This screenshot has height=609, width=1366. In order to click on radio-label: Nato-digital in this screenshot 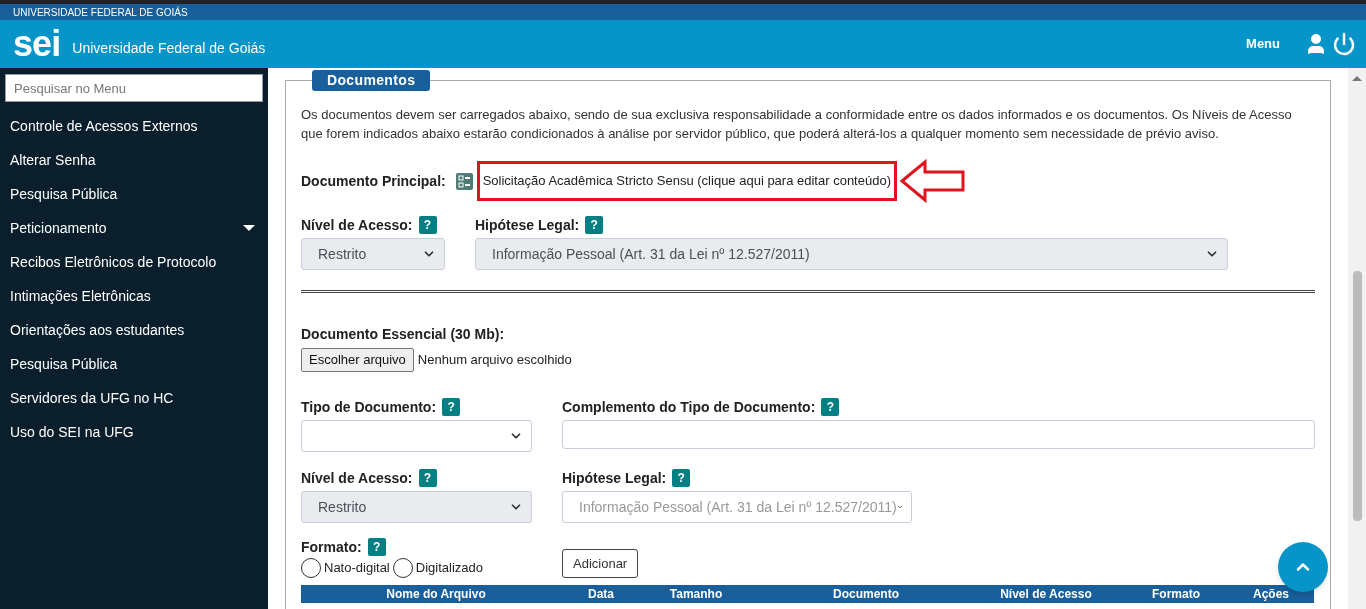, I will do `click(357, 568)`.